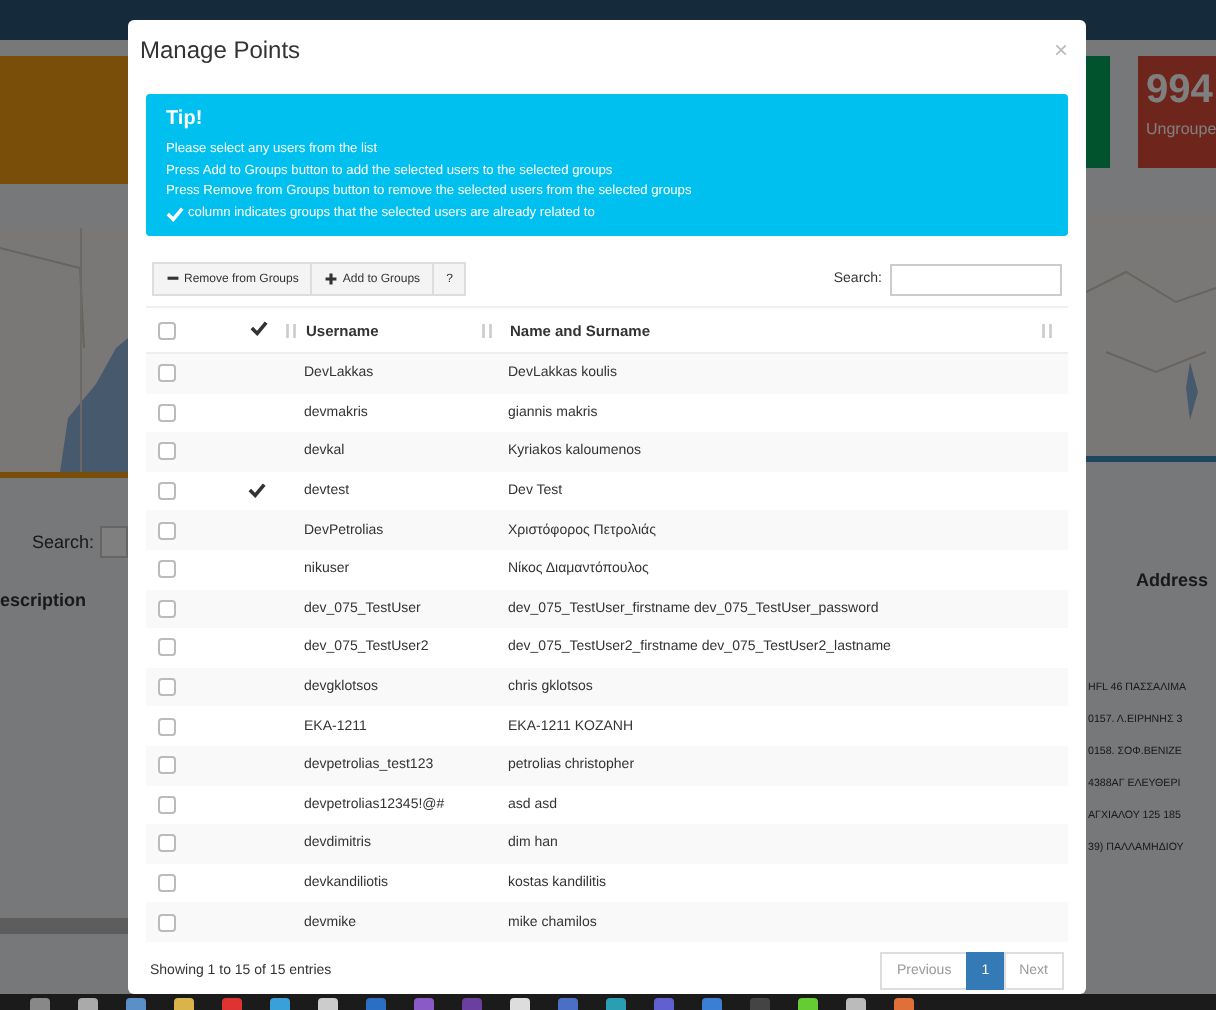 The width and height of the screenshot is (1216, 1010). Describe the element at coordinates (64, 926) in the screenshot. I see `scroll-bar` at that location.